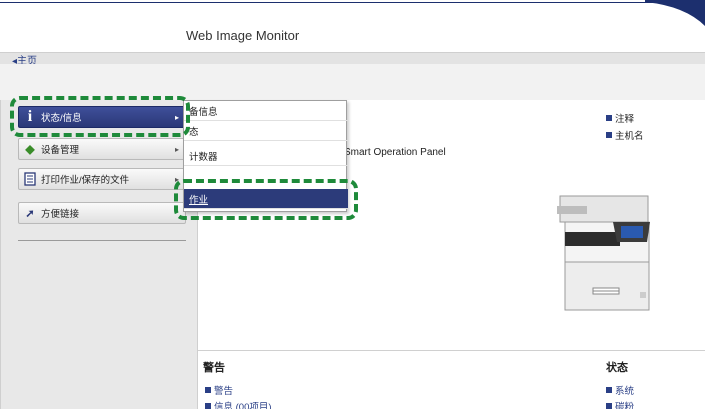  What do you see at coordinates (224, 391) in the screenshot?
I see `warnings-link-label: 警告` at bounding box center [224, 391].